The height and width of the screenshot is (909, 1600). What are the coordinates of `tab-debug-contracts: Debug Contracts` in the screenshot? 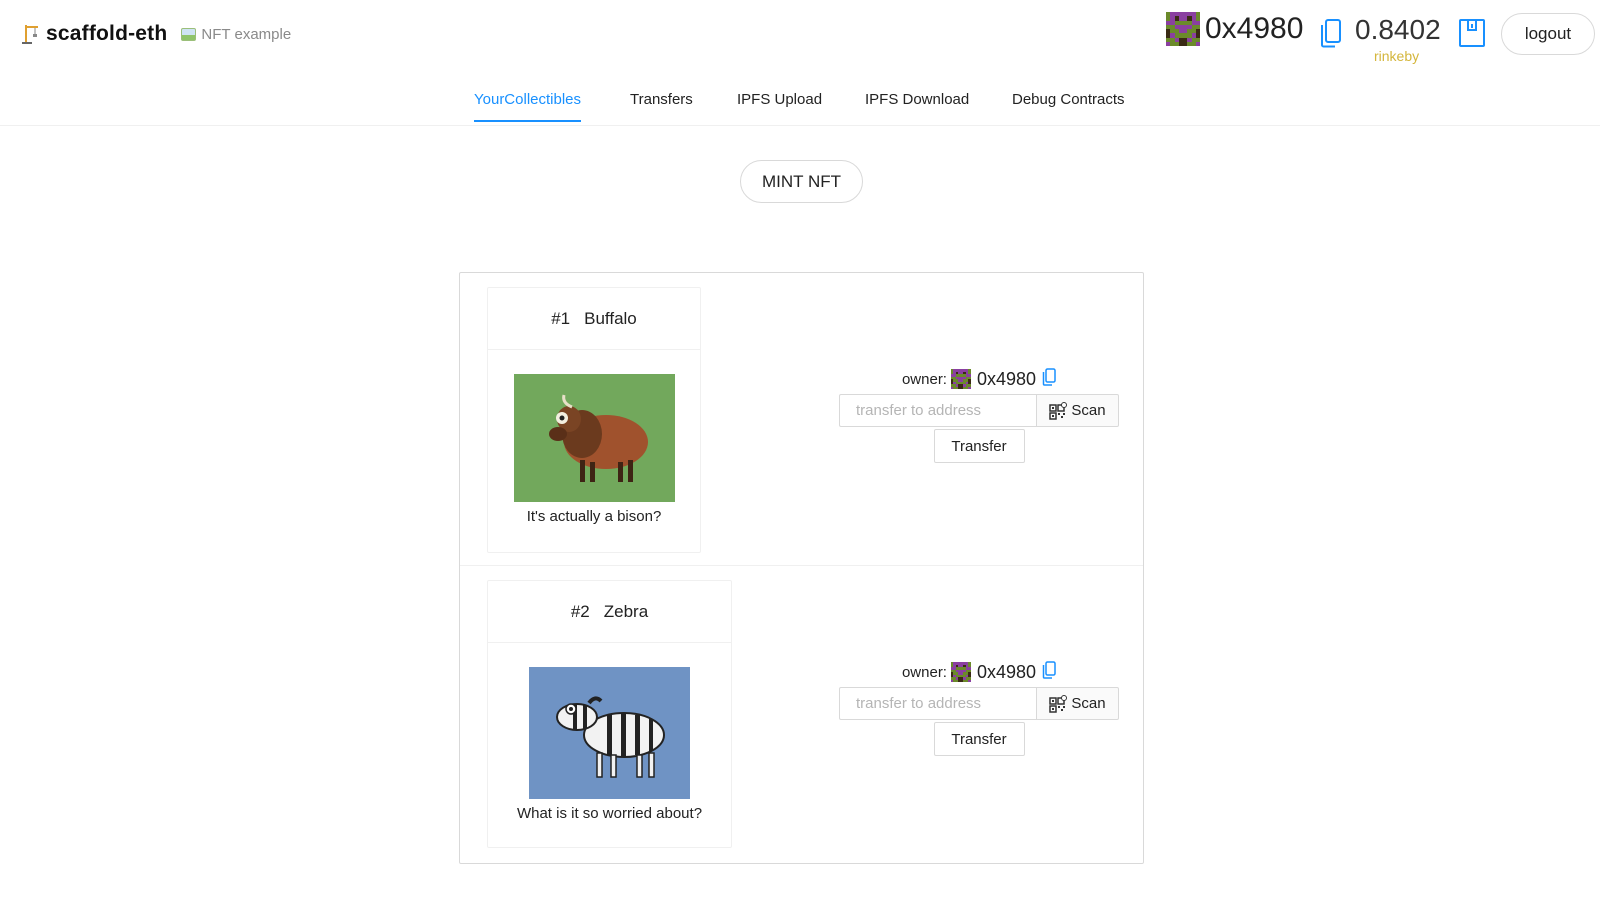 It's located at (1068, 105).